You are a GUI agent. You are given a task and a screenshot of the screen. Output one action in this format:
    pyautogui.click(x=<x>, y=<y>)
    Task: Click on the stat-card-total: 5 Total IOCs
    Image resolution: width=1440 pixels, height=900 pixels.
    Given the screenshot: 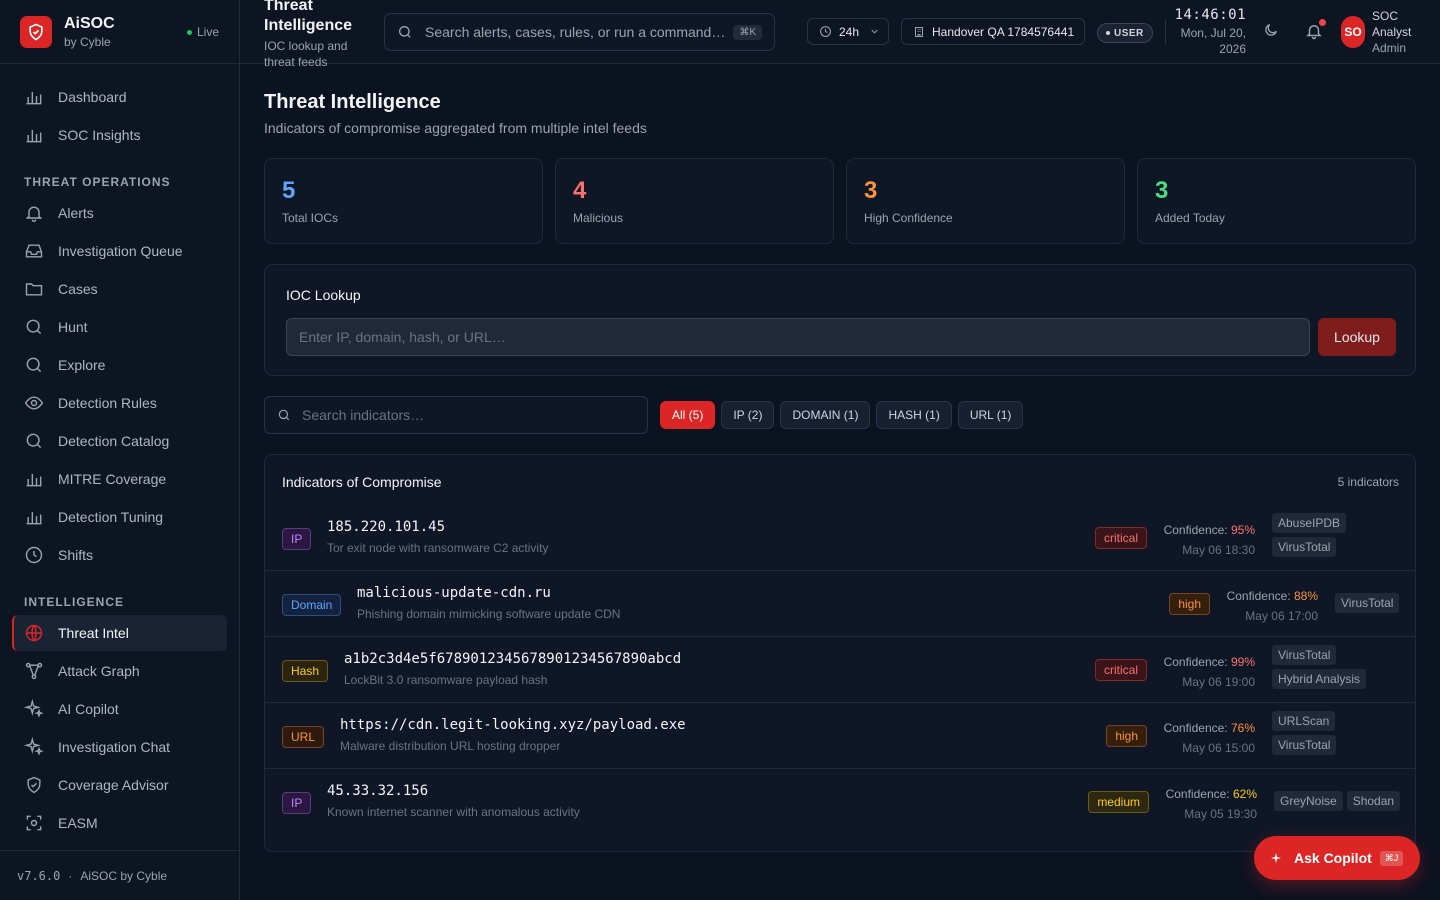 What is the action you would take?
    pyautogui.click(x=403, y=201)
    